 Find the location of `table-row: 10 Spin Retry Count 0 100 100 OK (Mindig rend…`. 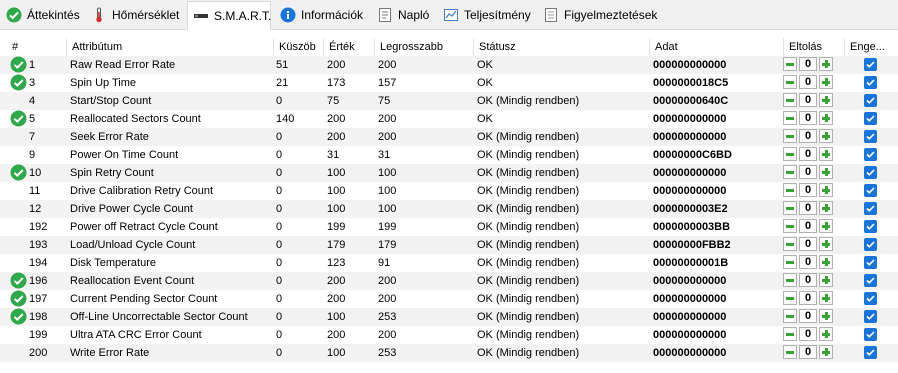

table-row: 10 Spin Retry Count 0 100 100 OK (Mindig rend… is located at coordinates (449, 173).